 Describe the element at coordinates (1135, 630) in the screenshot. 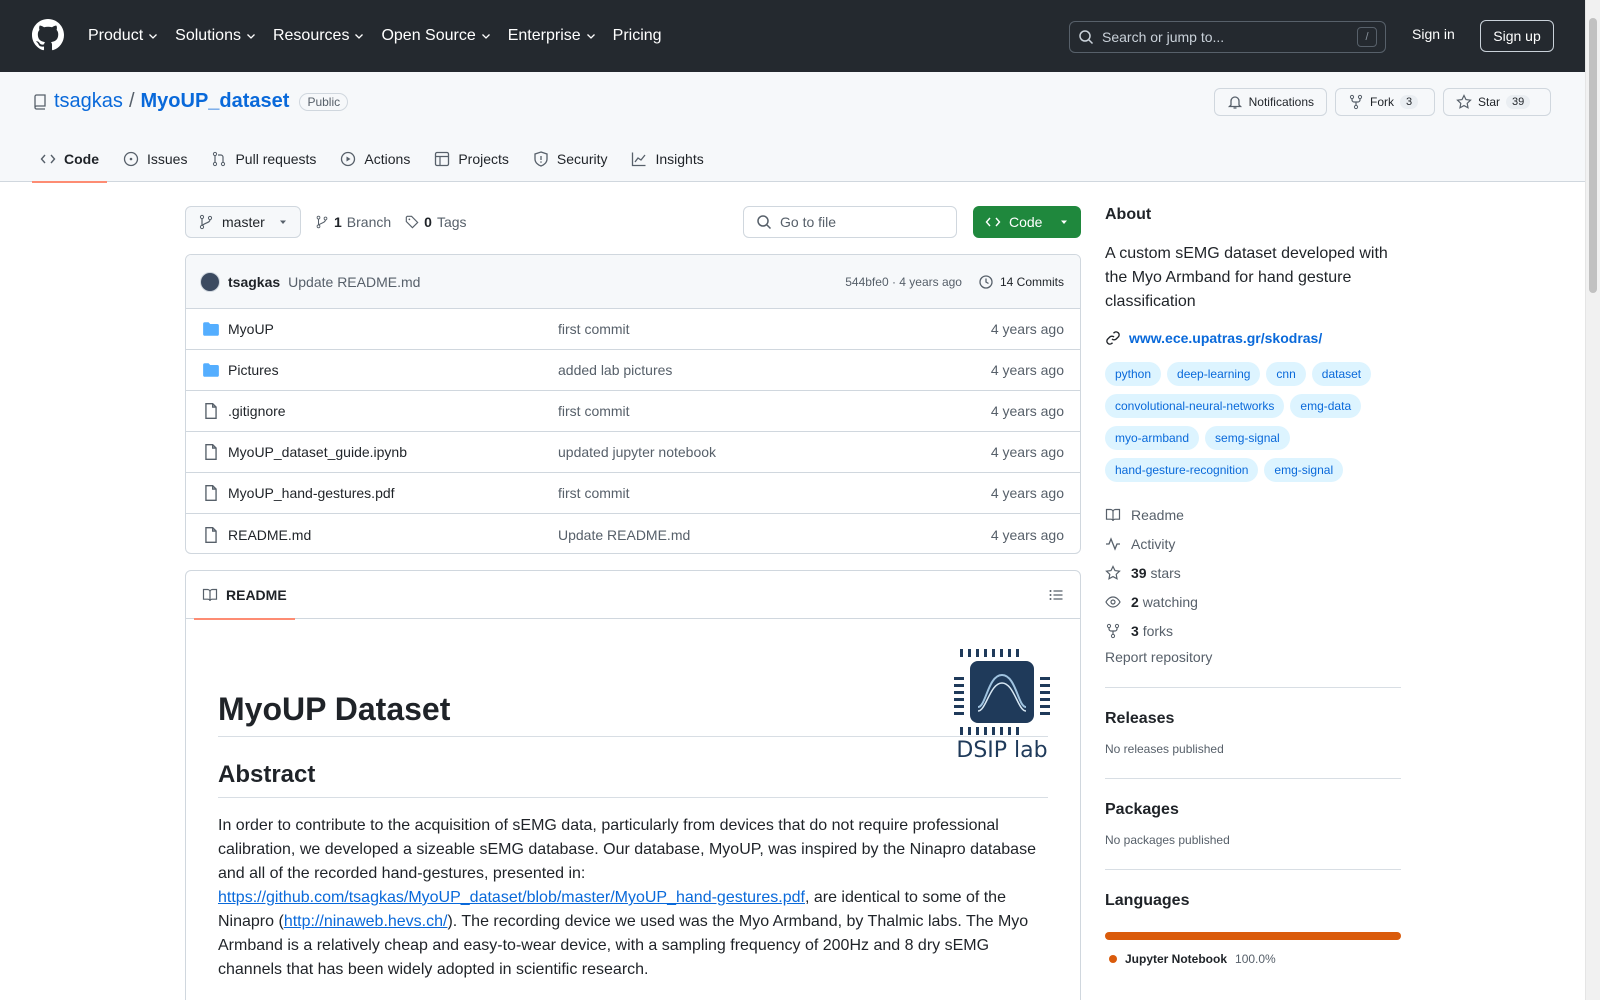

I see `forks-count: 3` at that location.